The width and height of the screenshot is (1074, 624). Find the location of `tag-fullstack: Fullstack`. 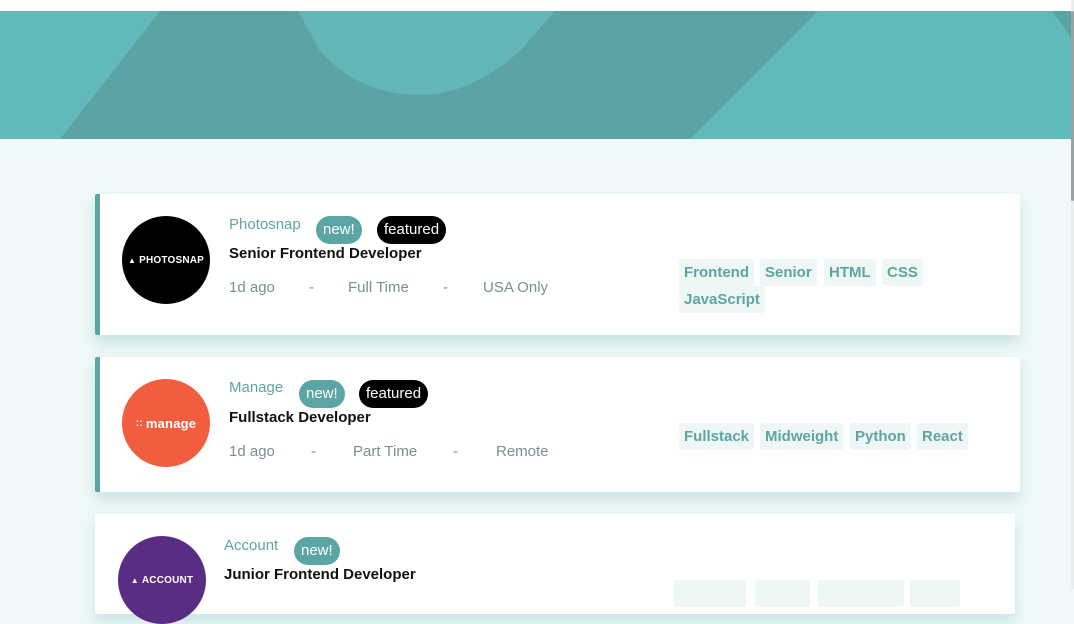

tag-fullstack: Fullstack is located at coordinates (717, 436).